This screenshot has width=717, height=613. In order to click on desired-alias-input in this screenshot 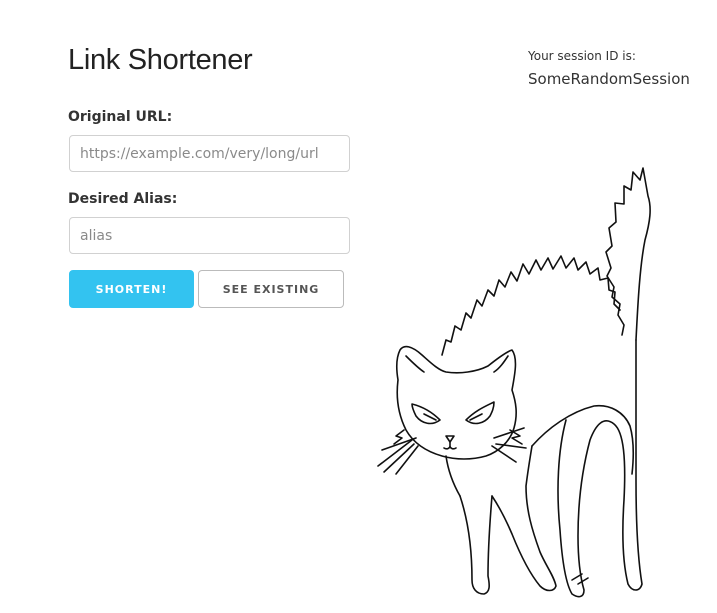, I will do `click(209, 235)`.